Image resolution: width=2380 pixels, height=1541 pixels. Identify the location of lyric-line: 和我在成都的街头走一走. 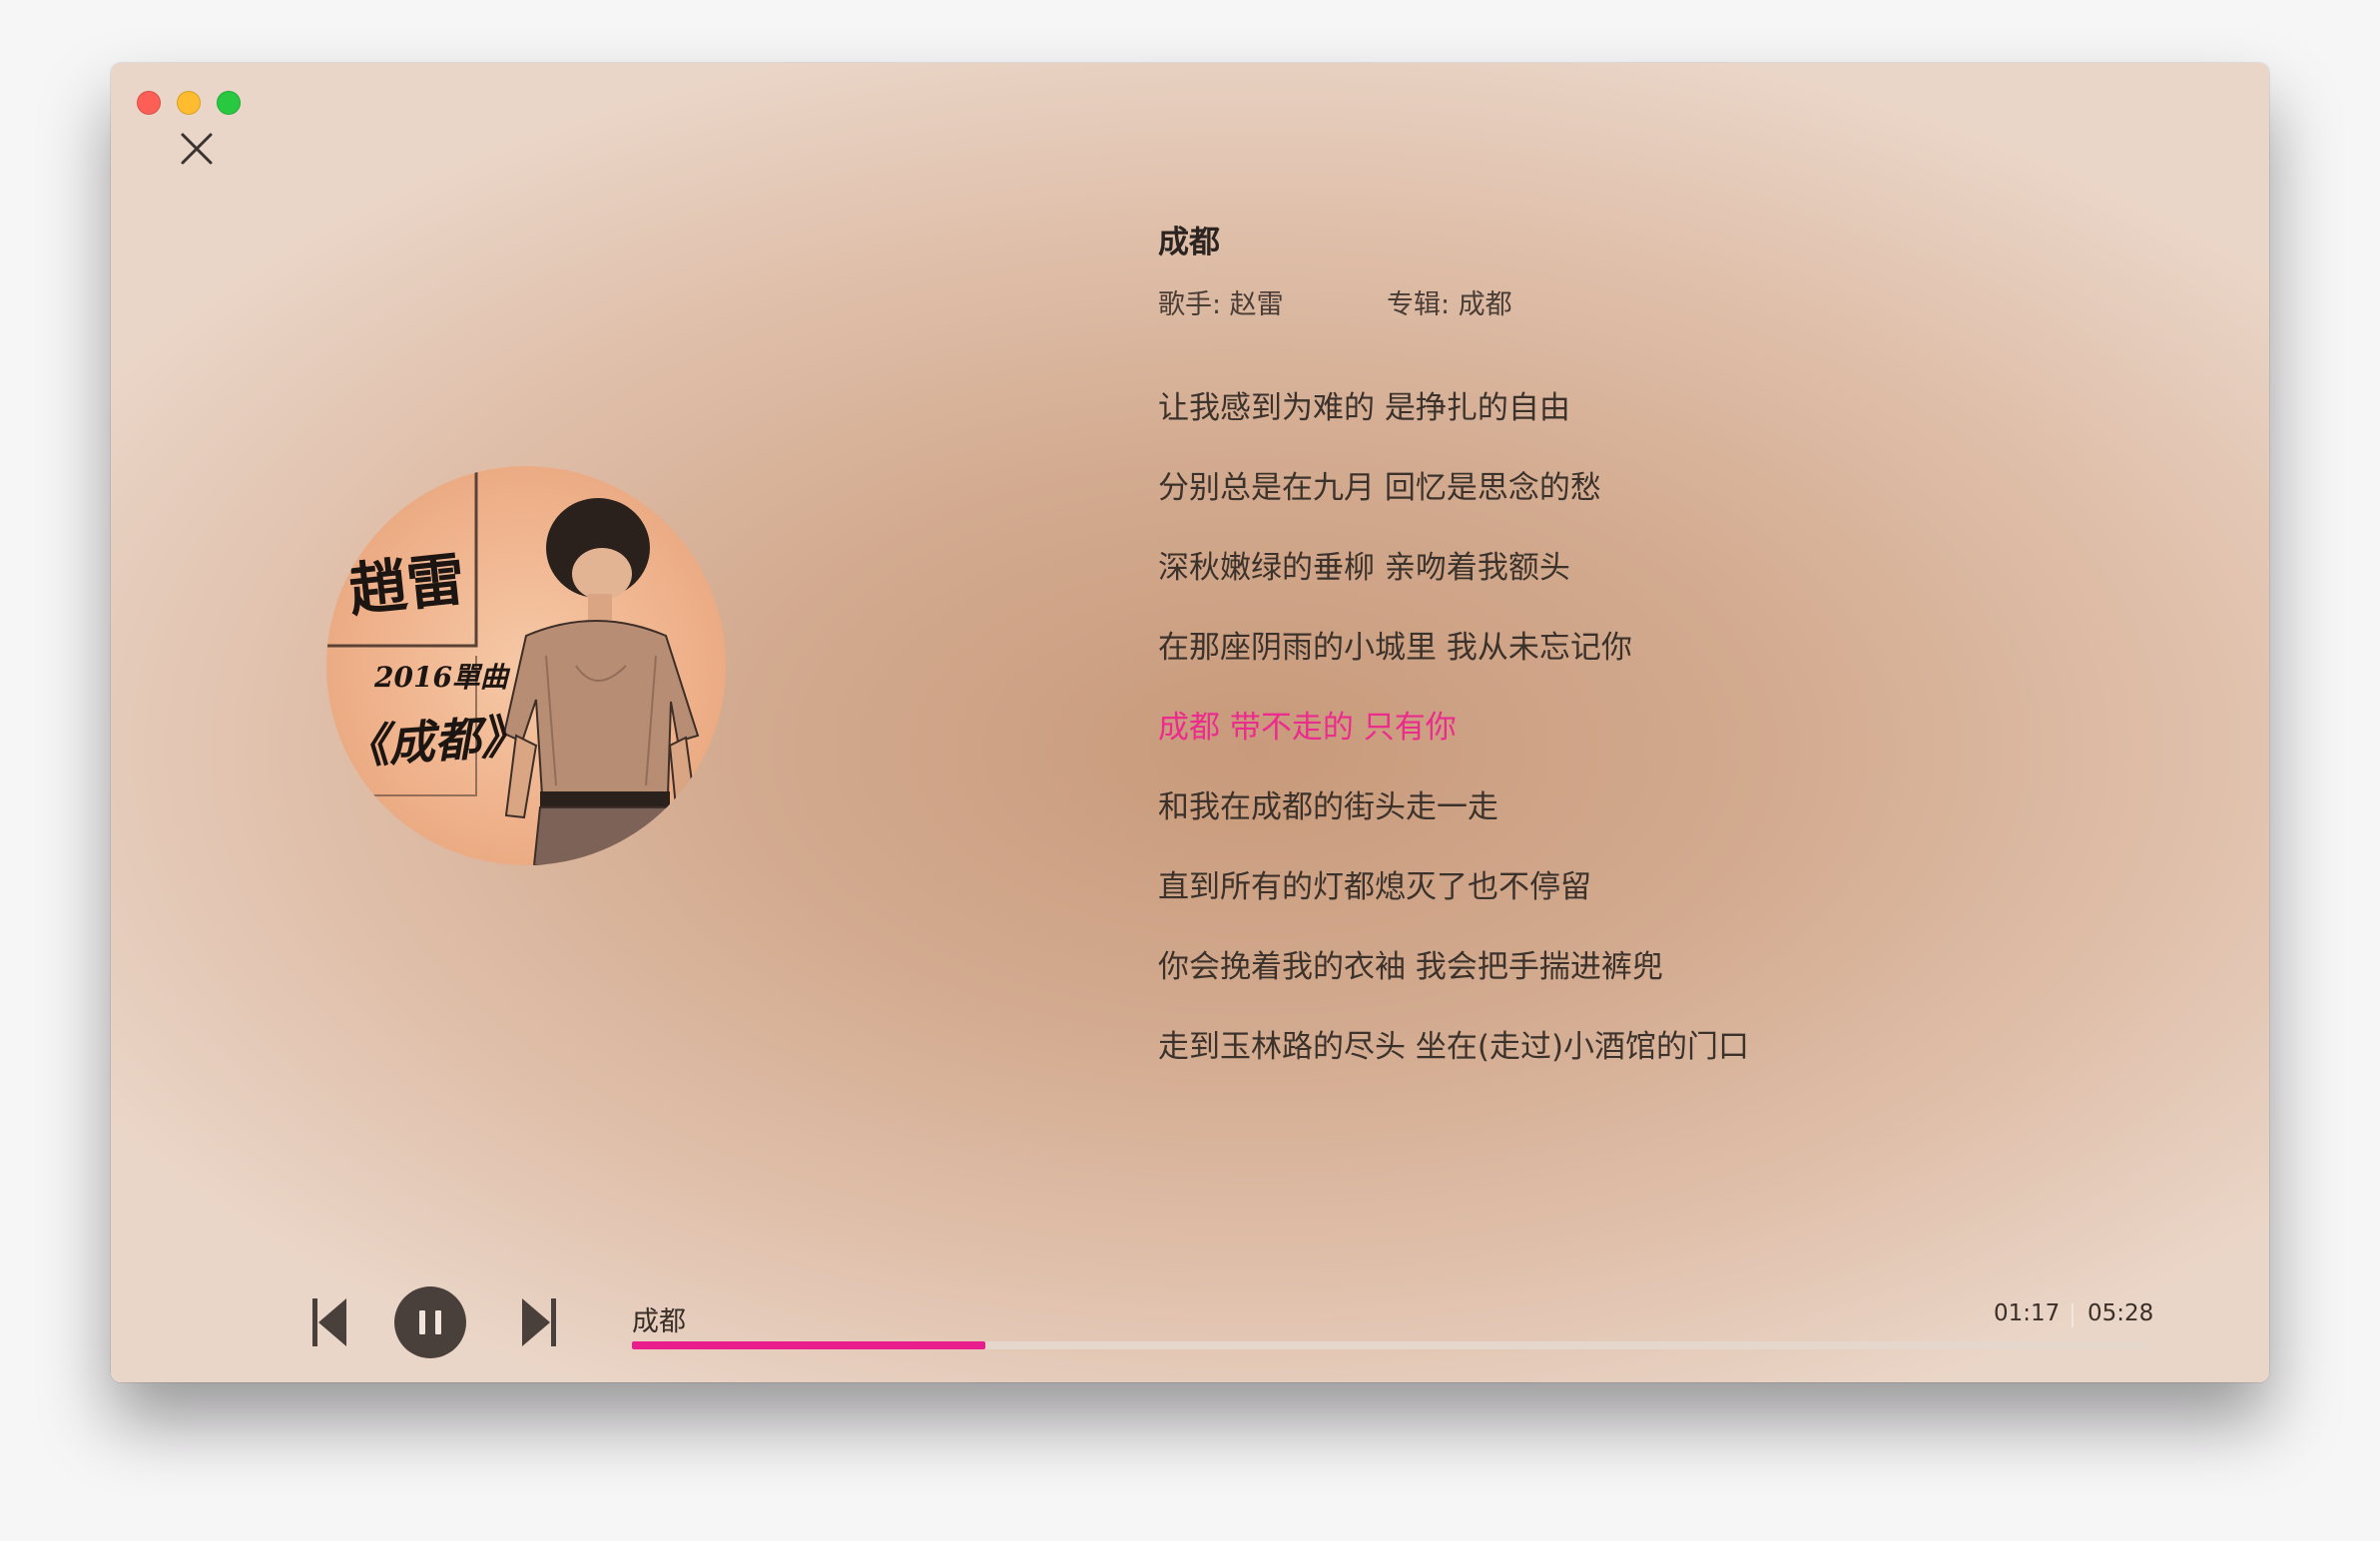
(1453, 827).